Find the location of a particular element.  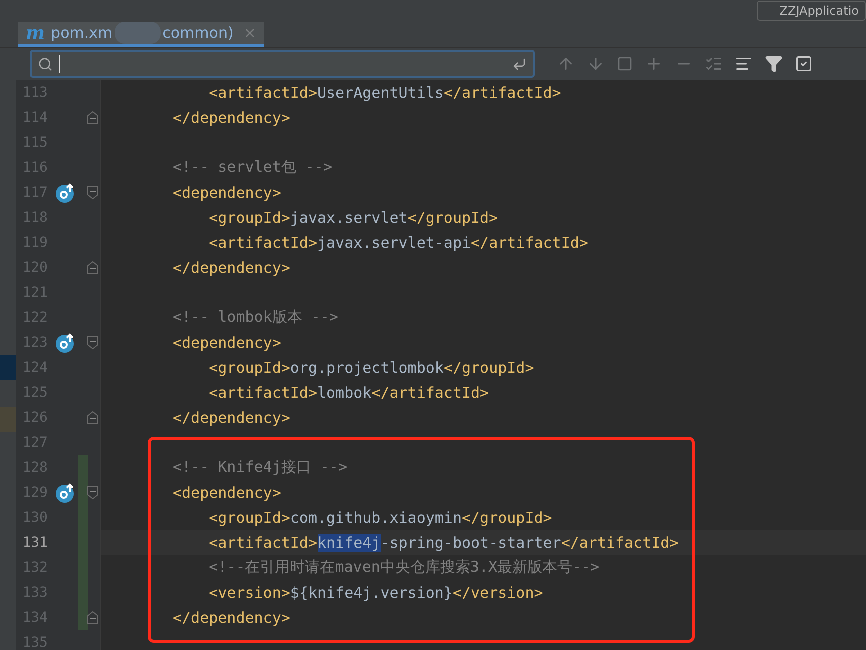

redaction-blur is located at coordinates (137, 33).